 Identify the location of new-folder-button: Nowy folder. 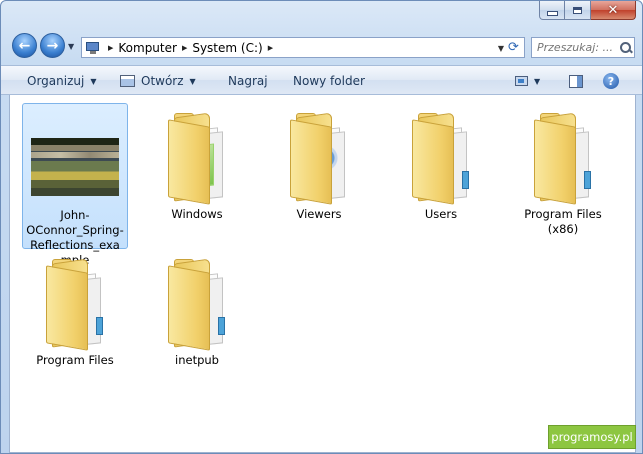
(329, 81).